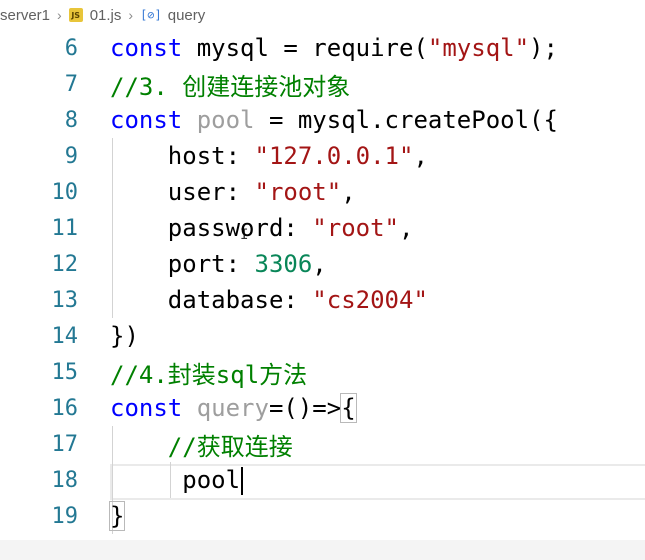 Image resolution: width=645 pixels, height=560 pixels. What do you see at coordinates (65, 264) in the screenshot?
I see `line-number: 12` at bounding box center [65, 264].